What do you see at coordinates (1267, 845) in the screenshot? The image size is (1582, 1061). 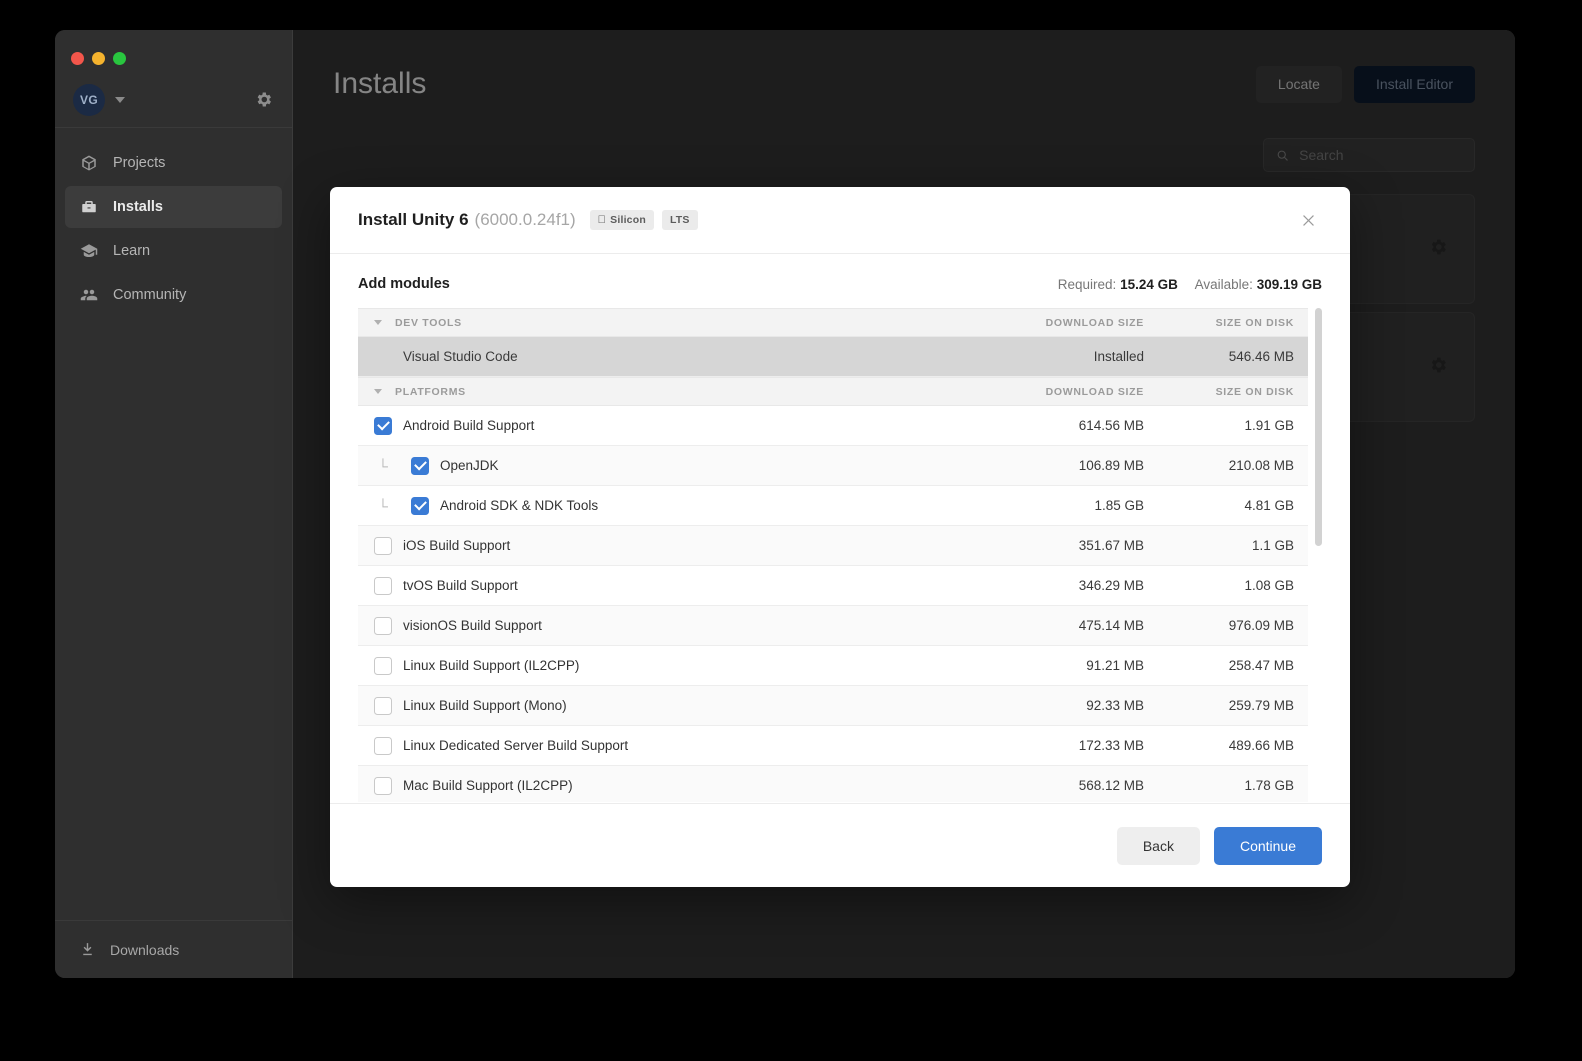 I see `continue-button: Continue` at bounding box center [1267, 845].